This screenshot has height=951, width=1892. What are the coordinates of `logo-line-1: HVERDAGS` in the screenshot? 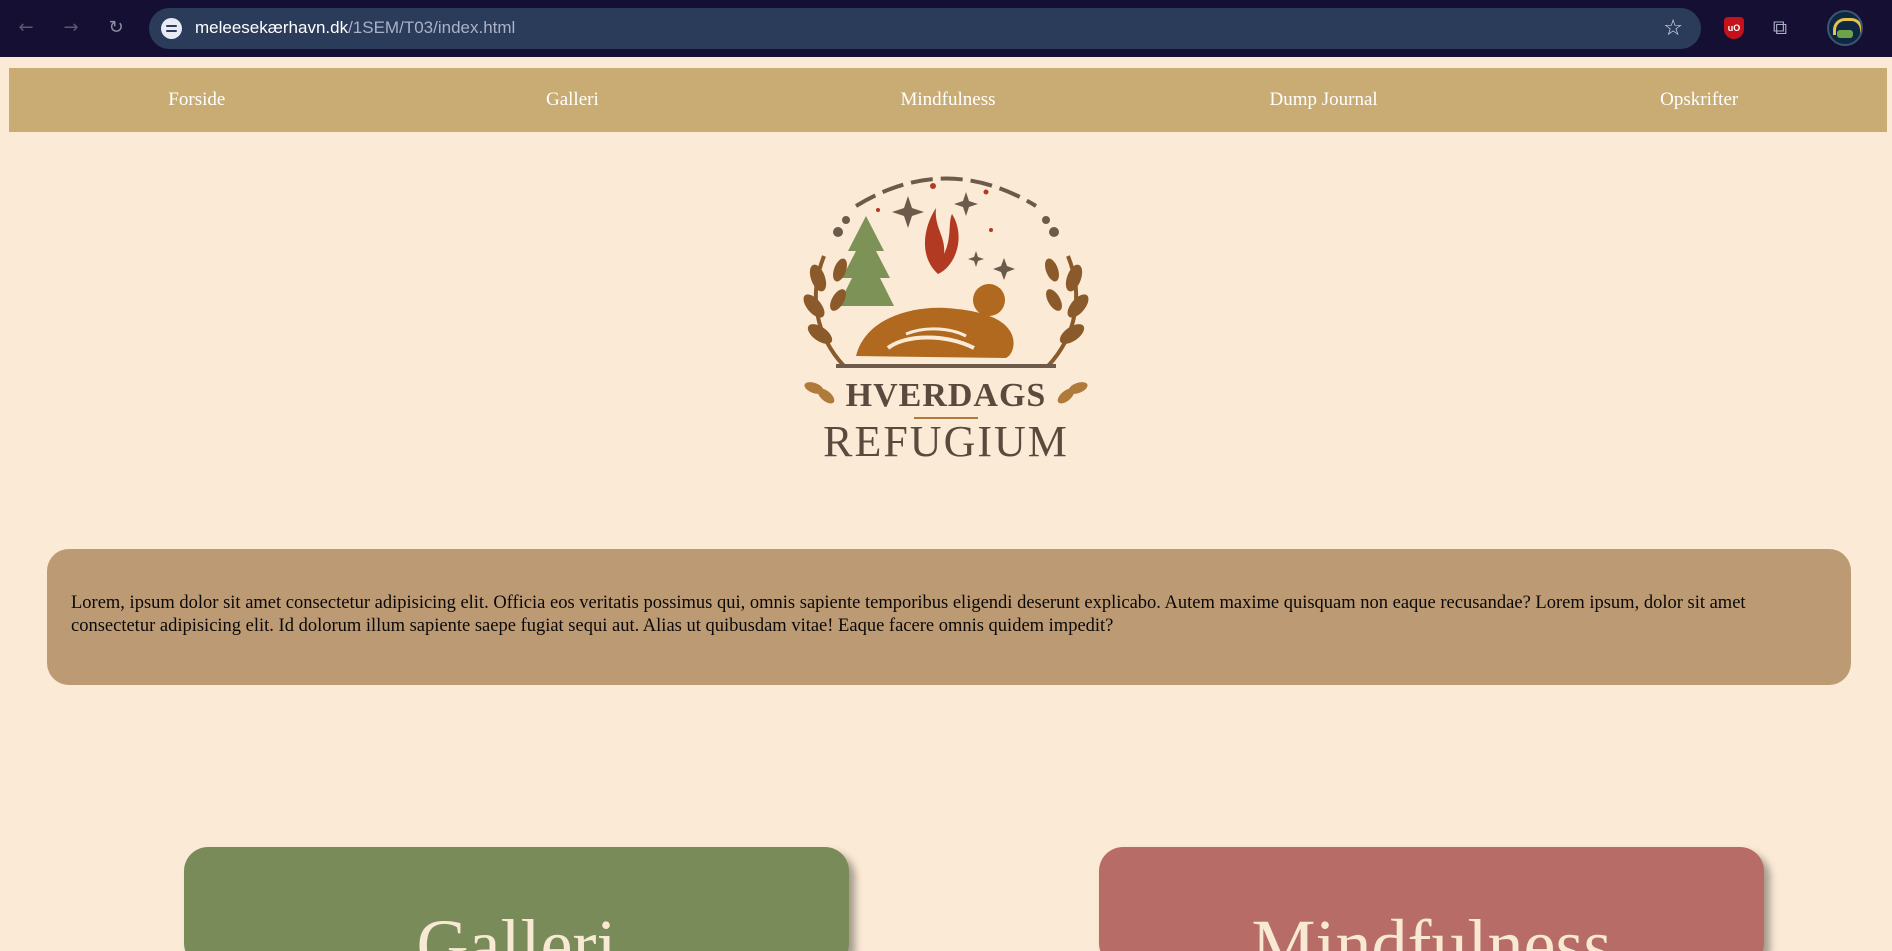 It's located at (946, 395).